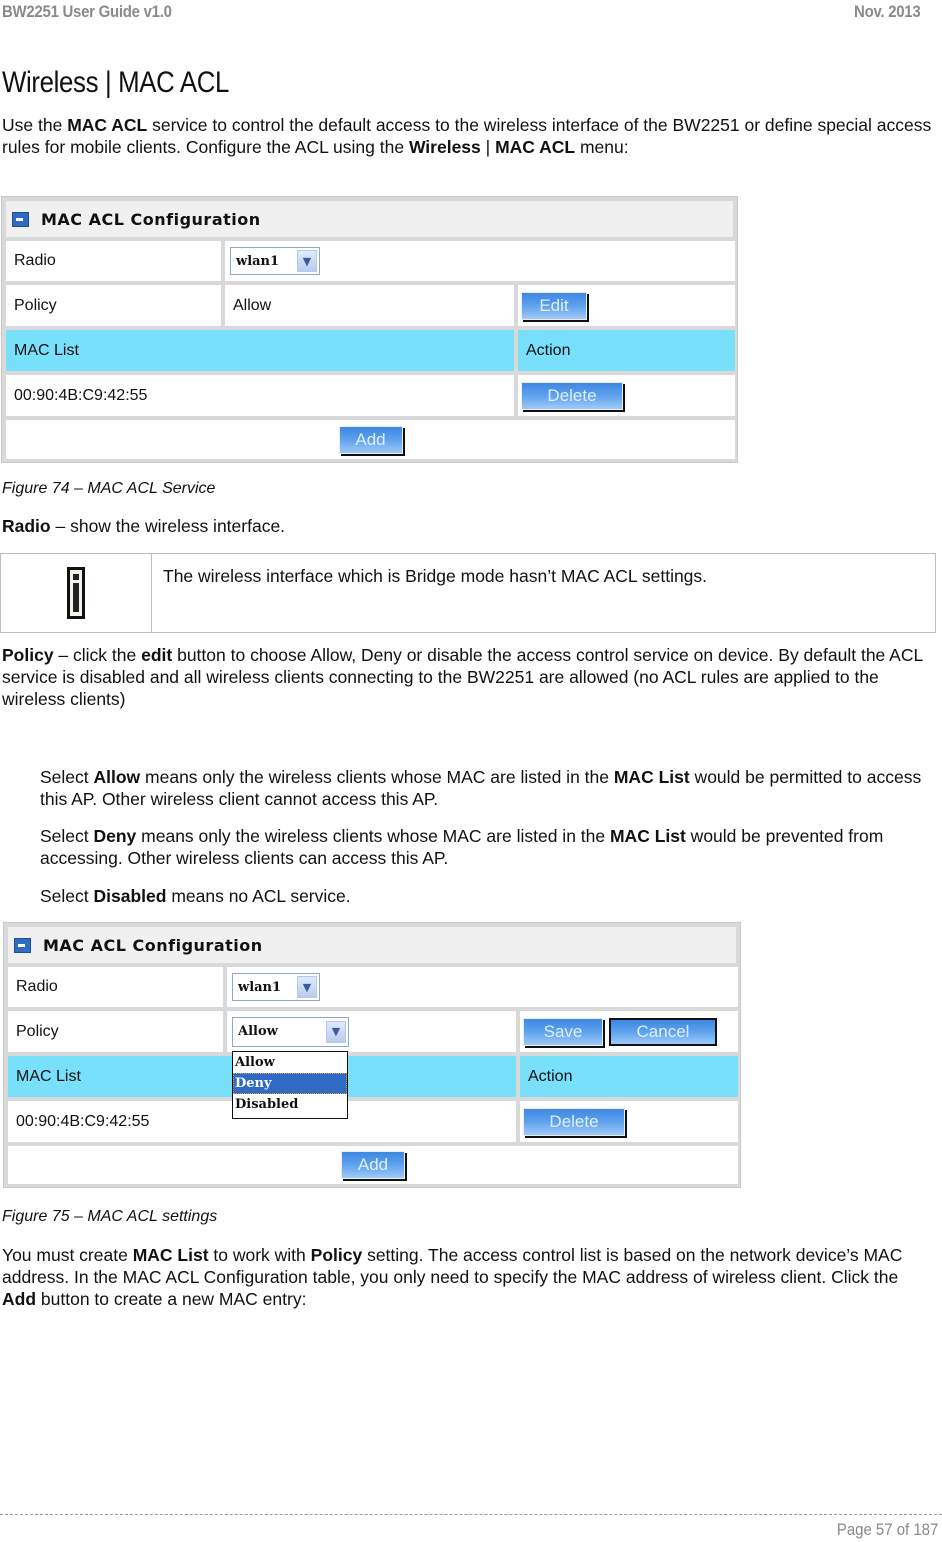  What do you see at coordinates (130, 896) in the screenshot?
I see `bold-text: Disabled` at bounding box center [130, 896].